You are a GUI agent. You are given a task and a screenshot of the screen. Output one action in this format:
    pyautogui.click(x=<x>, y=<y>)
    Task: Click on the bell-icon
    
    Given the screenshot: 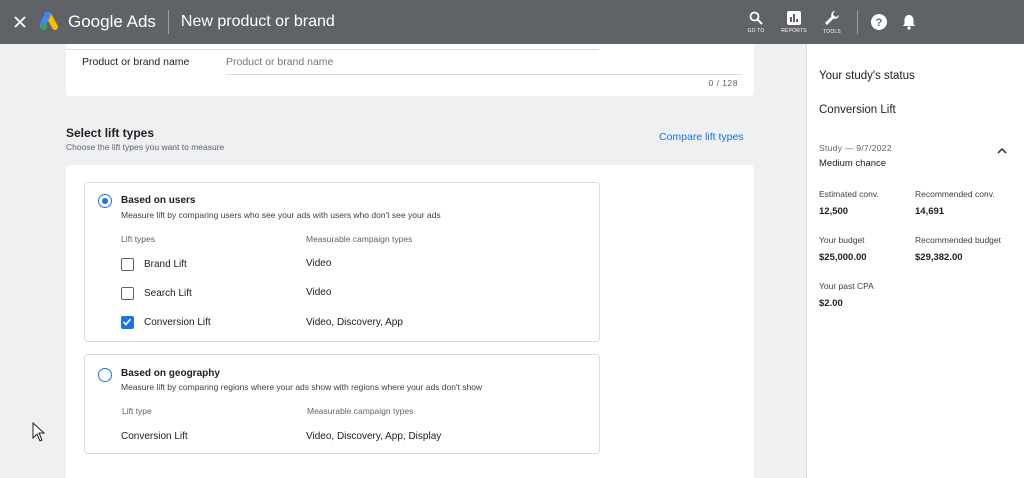 What is the action you would take?
    pyautogui.click(x=909, y=22)
    